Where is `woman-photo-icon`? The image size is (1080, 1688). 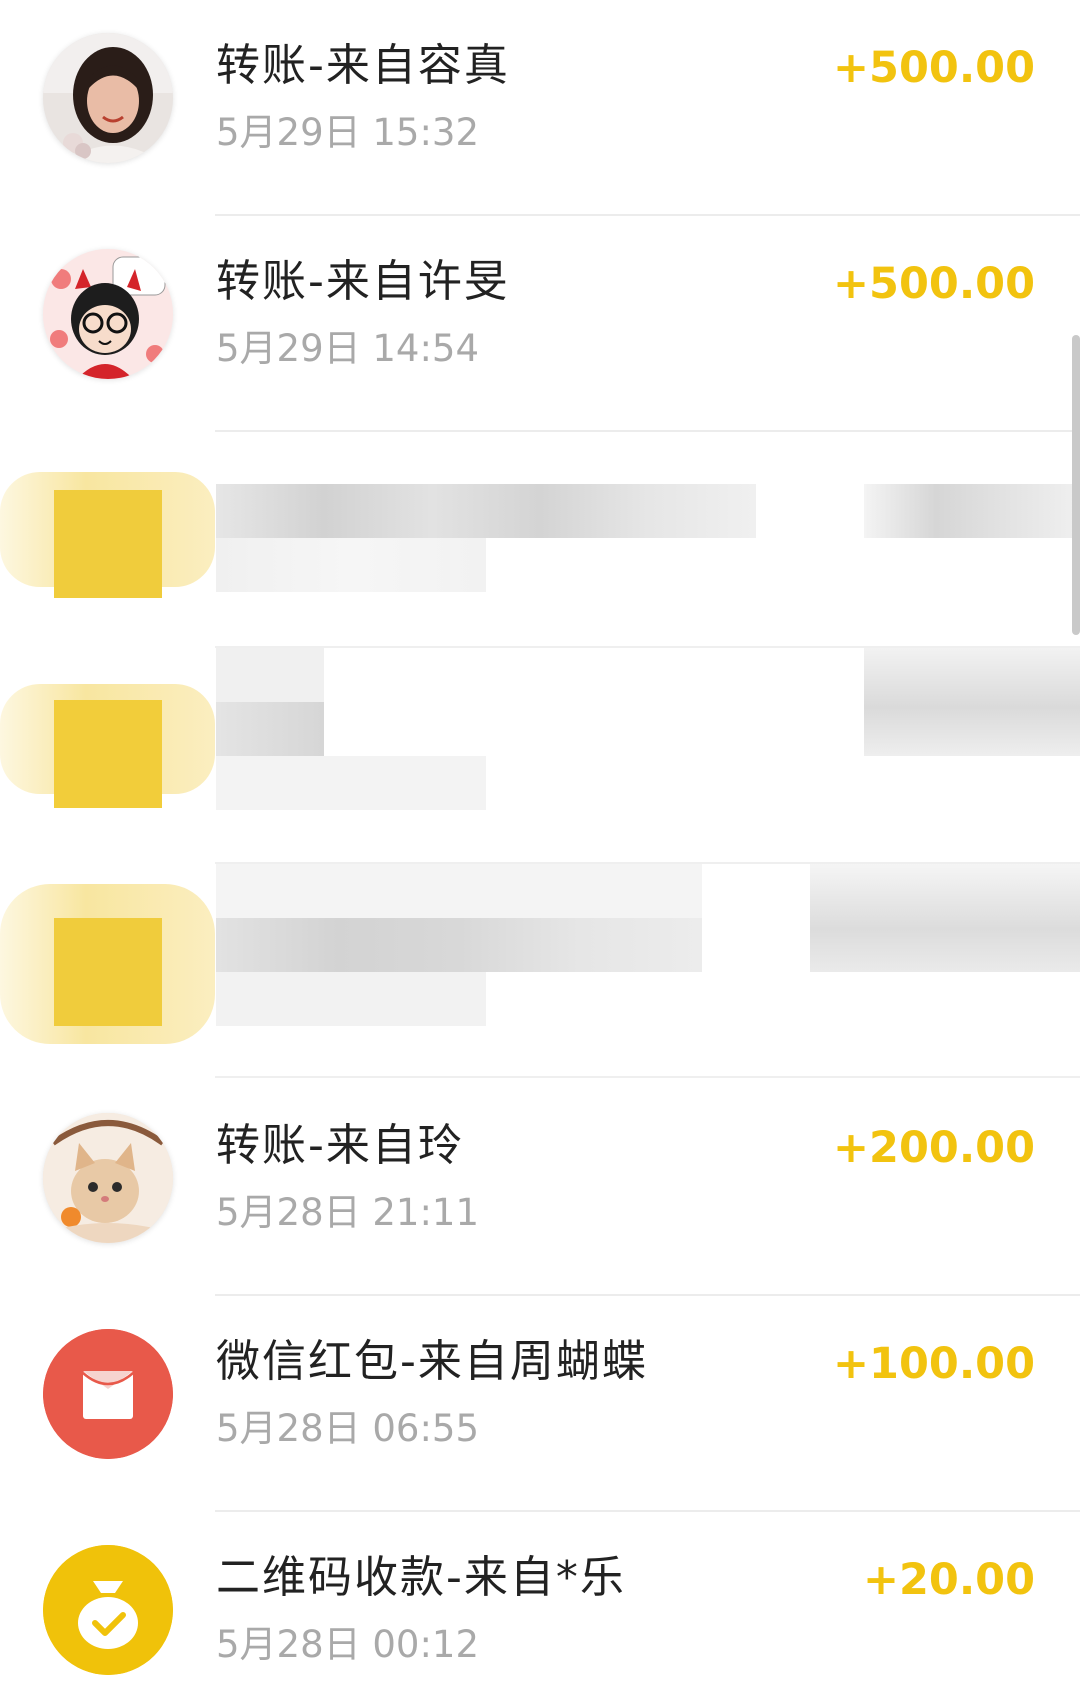 woman-photo-icon is located at coordinates (108, 98).